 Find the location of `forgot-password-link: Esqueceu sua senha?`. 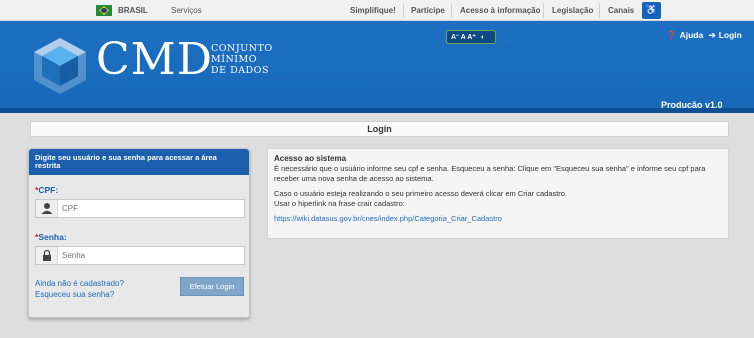

forgot-password-link: Esqueceu sua senha? is located at coordinates (79, 294).